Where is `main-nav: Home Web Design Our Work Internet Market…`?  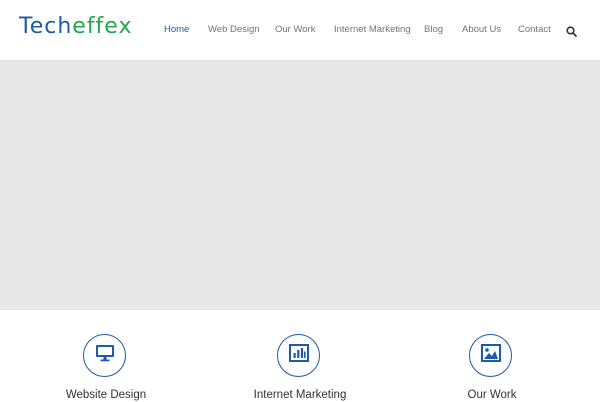
main-nav: Home Web Design Our Work Internet Market… is located at coordinates (300, 30).